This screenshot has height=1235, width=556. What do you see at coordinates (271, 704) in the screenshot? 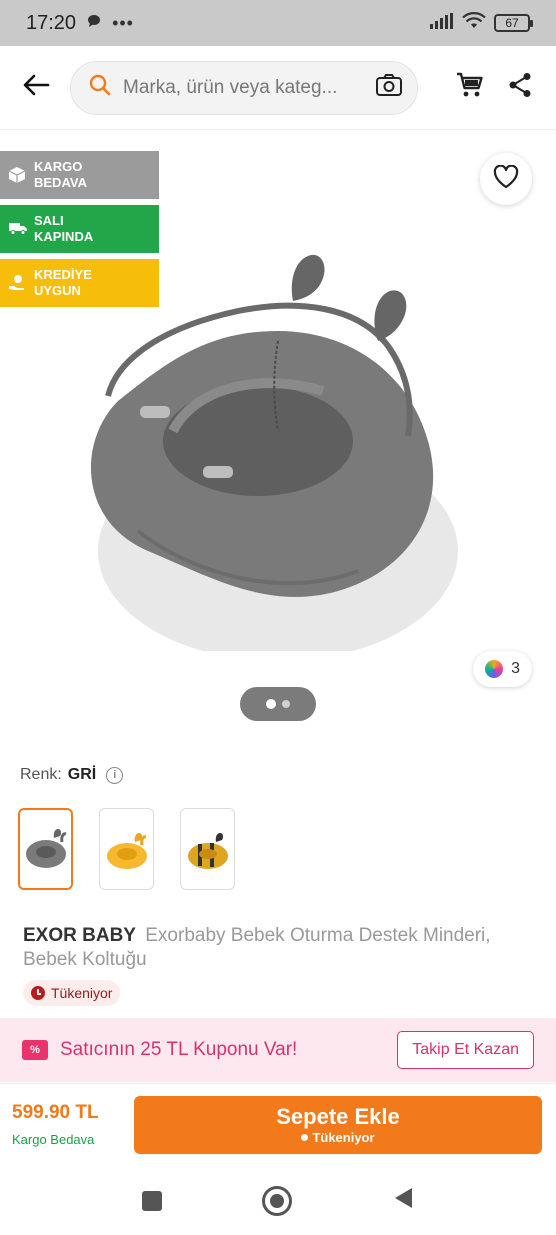
I see `pager-dot-active` at bounding box center [271, 704].